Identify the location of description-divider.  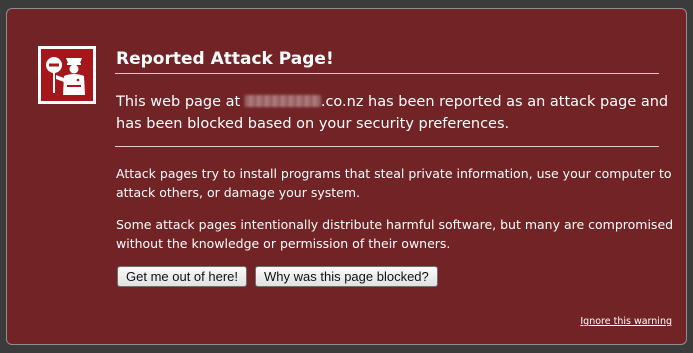
(387, 146).